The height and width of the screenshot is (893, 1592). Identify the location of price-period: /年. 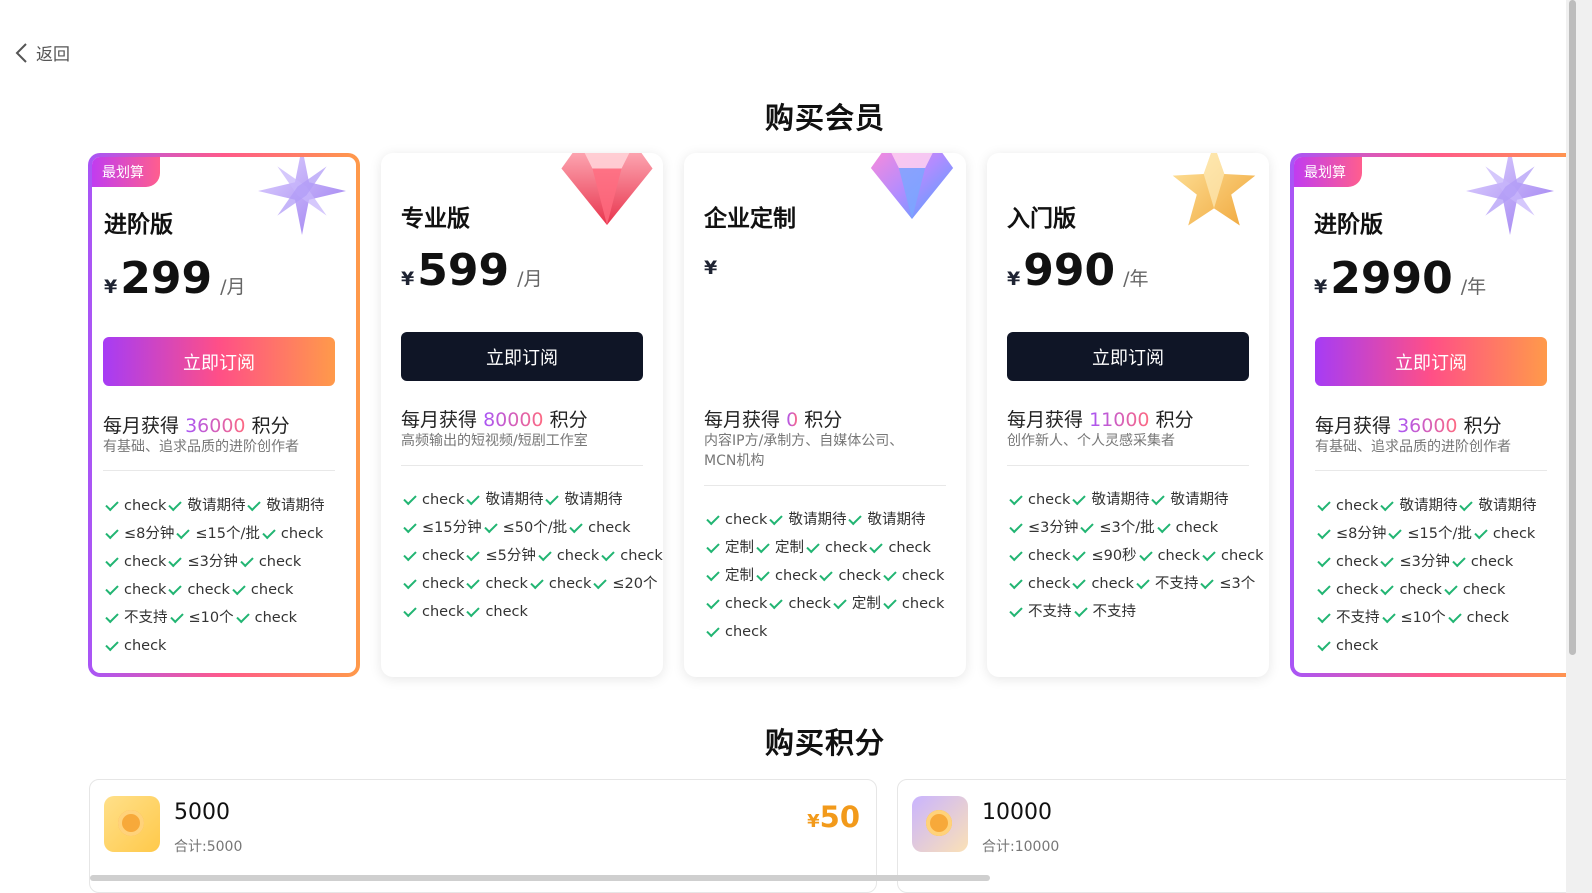
(1473, 287).